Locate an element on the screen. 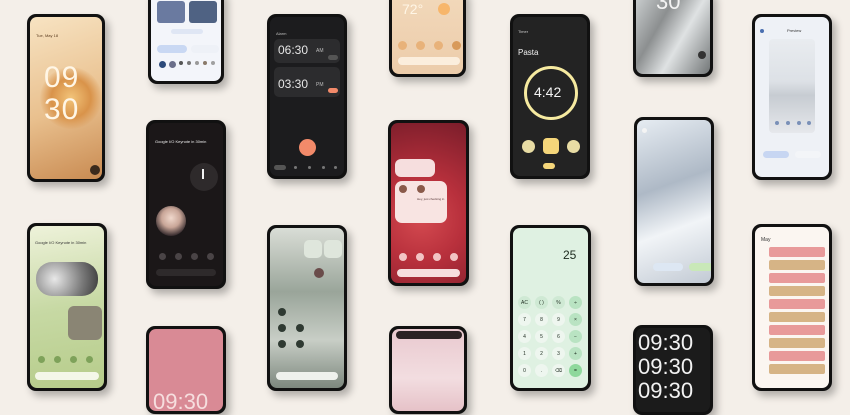 The width and height of the screenshot is (850, 415). basic-colors-tab is located at coordinates (205, 49).